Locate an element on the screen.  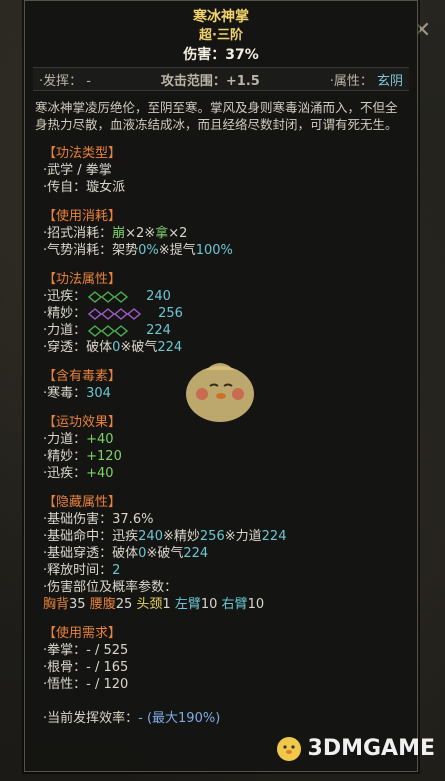
part-name: 右臂 is located at coordinates (234, 604).